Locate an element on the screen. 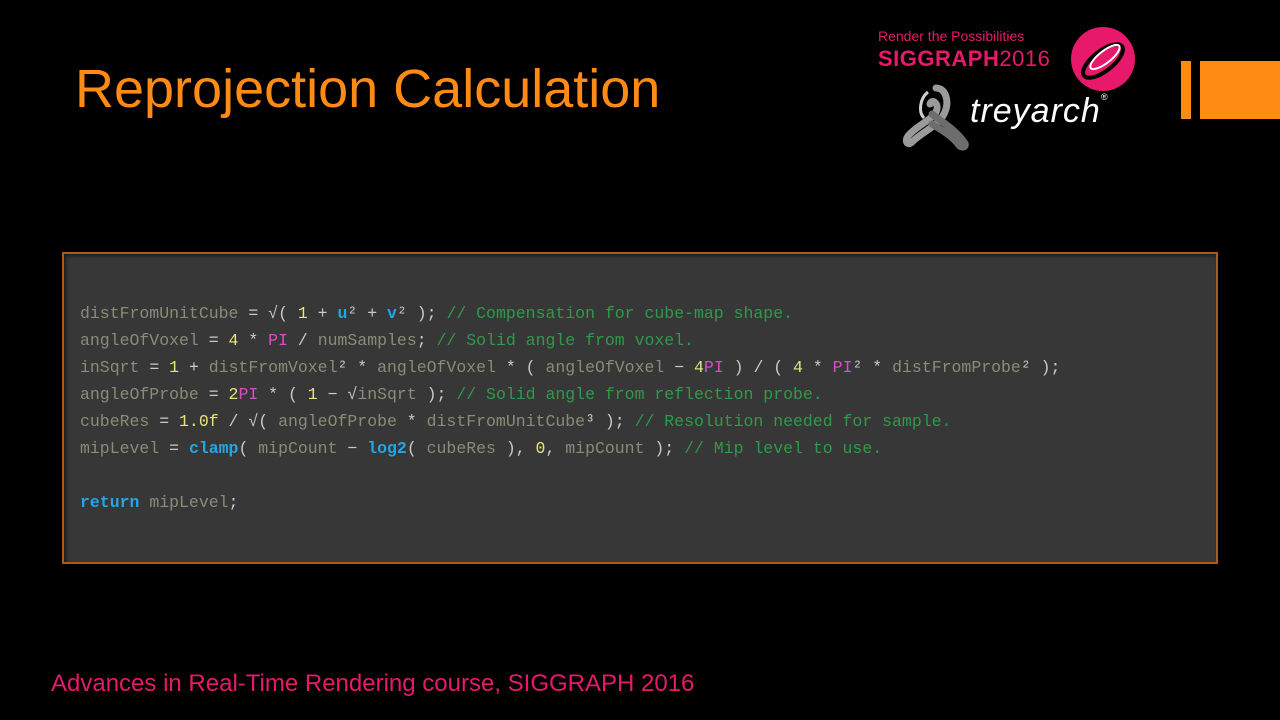  identifier: distFromProbe is located at coordinates (956, 367).